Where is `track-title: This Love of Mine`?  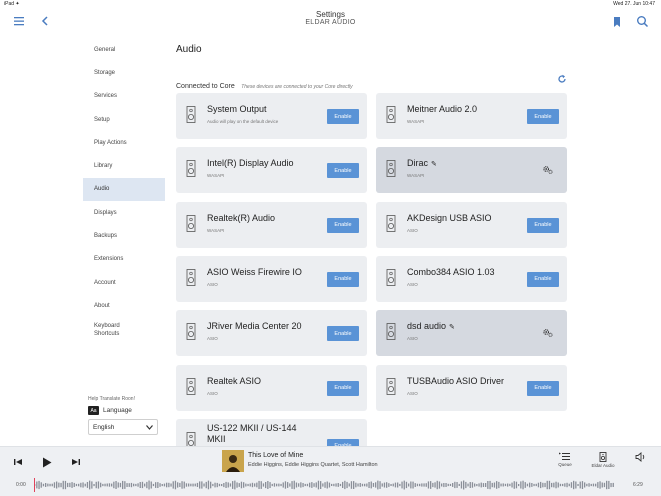
track-title: This Love of Mine is located at coordinates (275, 455).